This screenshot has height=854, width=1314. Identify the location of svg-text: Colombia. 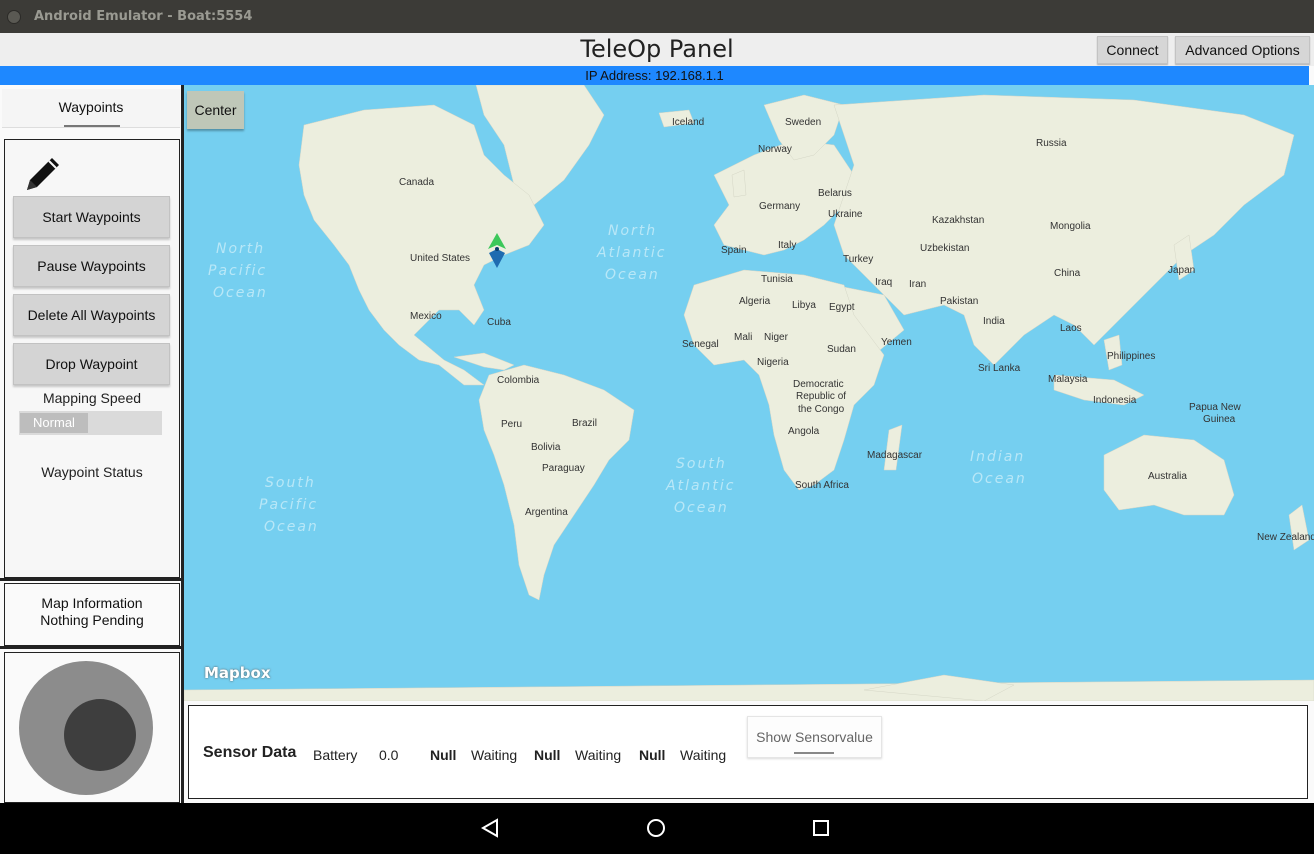
(518, 380).